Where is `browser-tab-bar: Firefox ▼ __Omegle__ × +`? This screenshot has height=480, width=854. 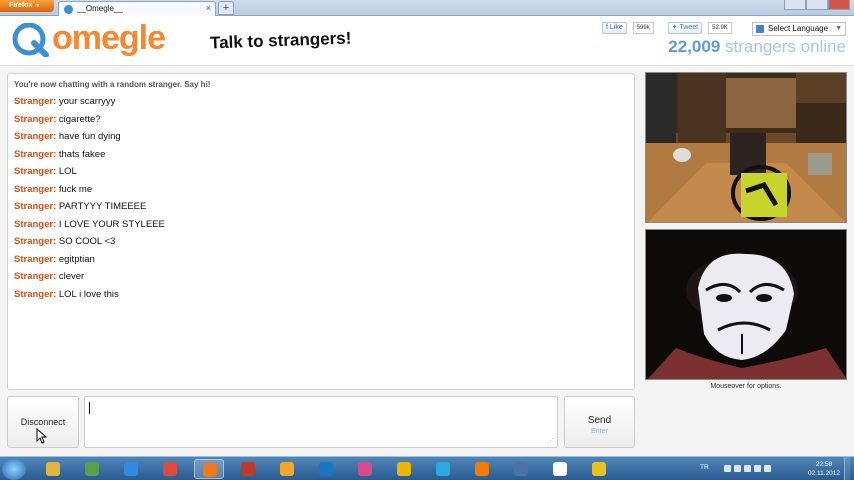
browser-tab-bar: Firefox ▼ __Omegle__ × + is located at coordinates (427, 8).